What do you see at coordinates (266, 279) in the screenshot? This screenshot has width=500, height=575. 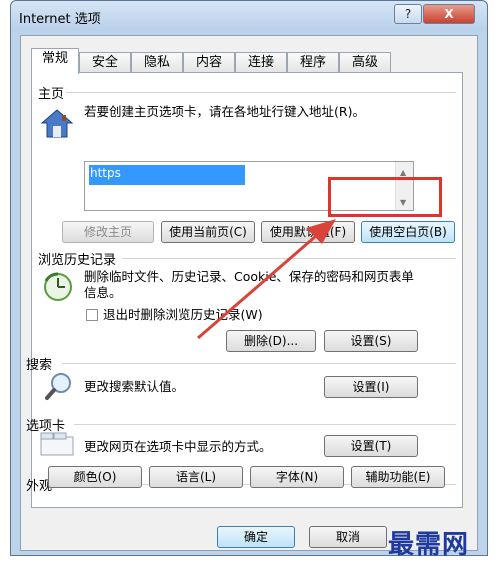 I see `annotation-arrow` at bounding box center [266, 279].